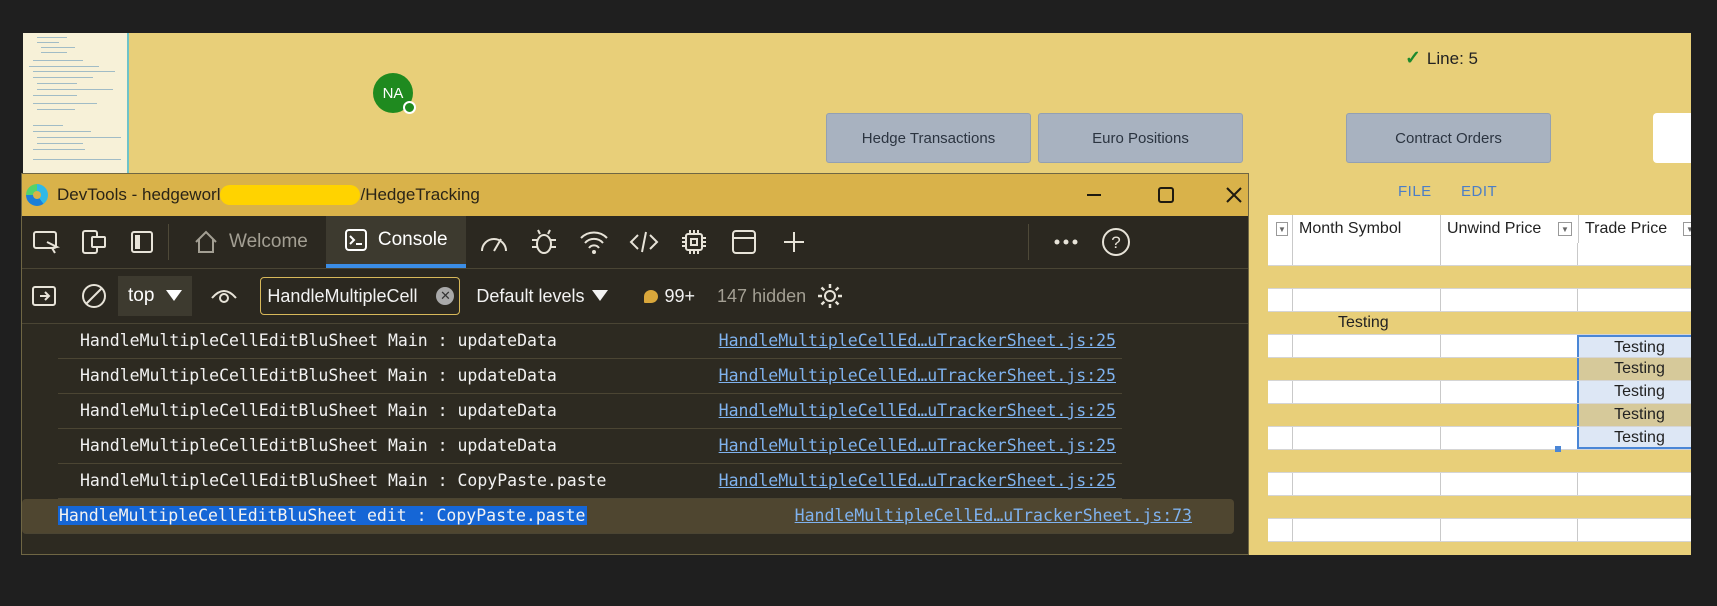 This screenshot has width=1717, height=606. I want to click on show-sidebar-button, so click(44, 296).